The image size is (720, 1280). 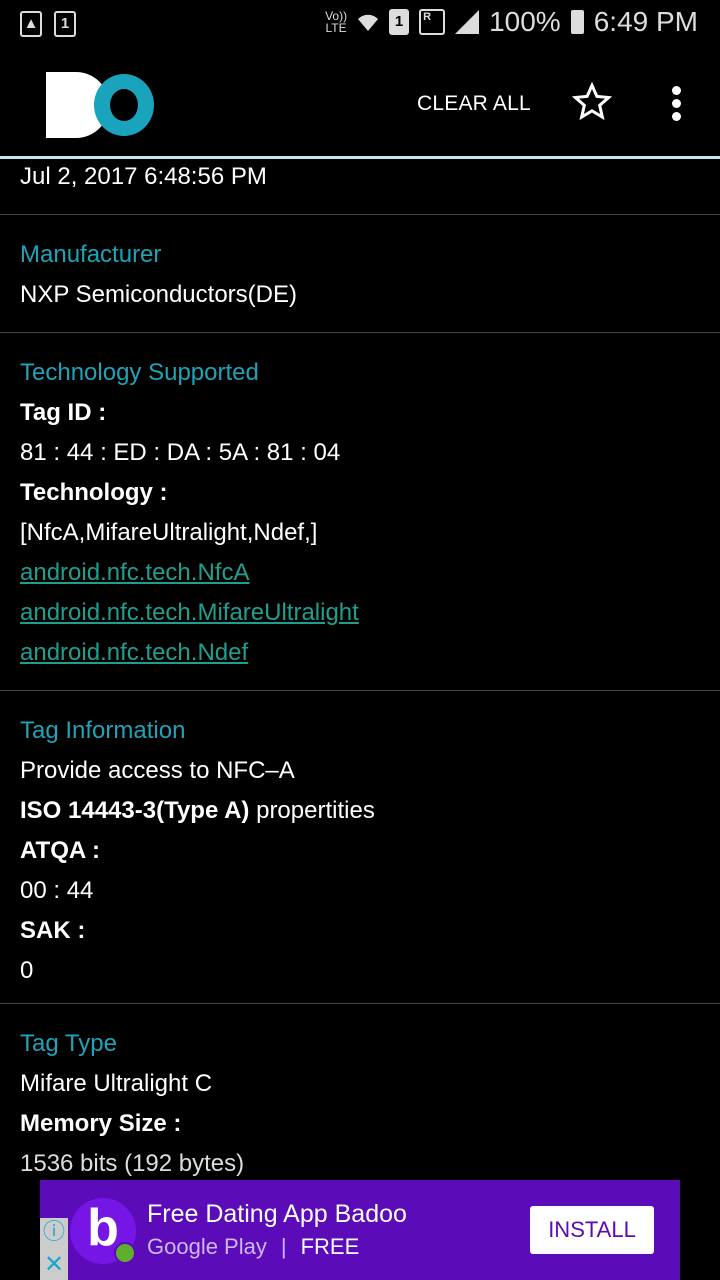 What do you see at coordinates (65, 24) in the screenshot?
I see `calendar-icon: 1` at bounding box center [65, 24].